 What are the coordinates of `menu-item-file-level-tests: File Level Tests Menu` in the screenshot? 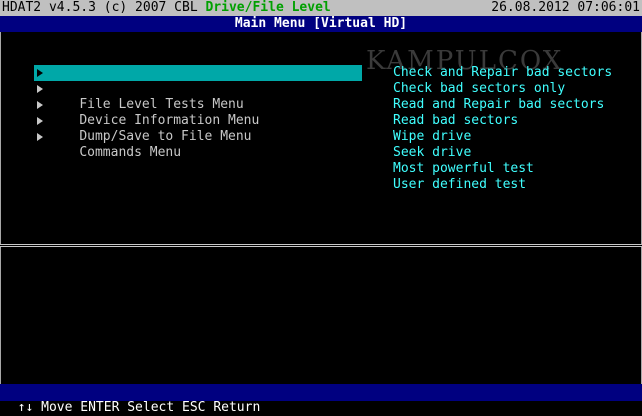 It's located at (198, 96).